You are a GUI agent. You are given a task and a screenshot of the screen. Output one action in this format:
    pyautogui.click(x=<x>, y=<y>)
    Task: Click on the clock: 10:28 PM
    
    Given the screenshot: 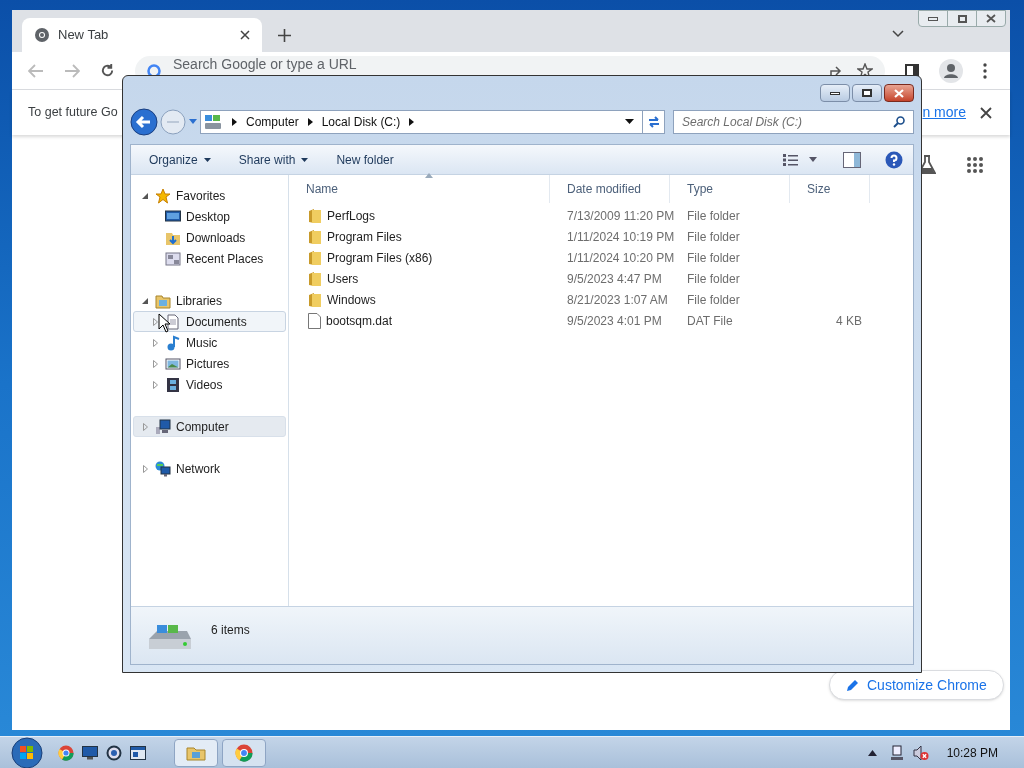 What is the action you would take?
    pyautogui.click(x=972, y=753)
    